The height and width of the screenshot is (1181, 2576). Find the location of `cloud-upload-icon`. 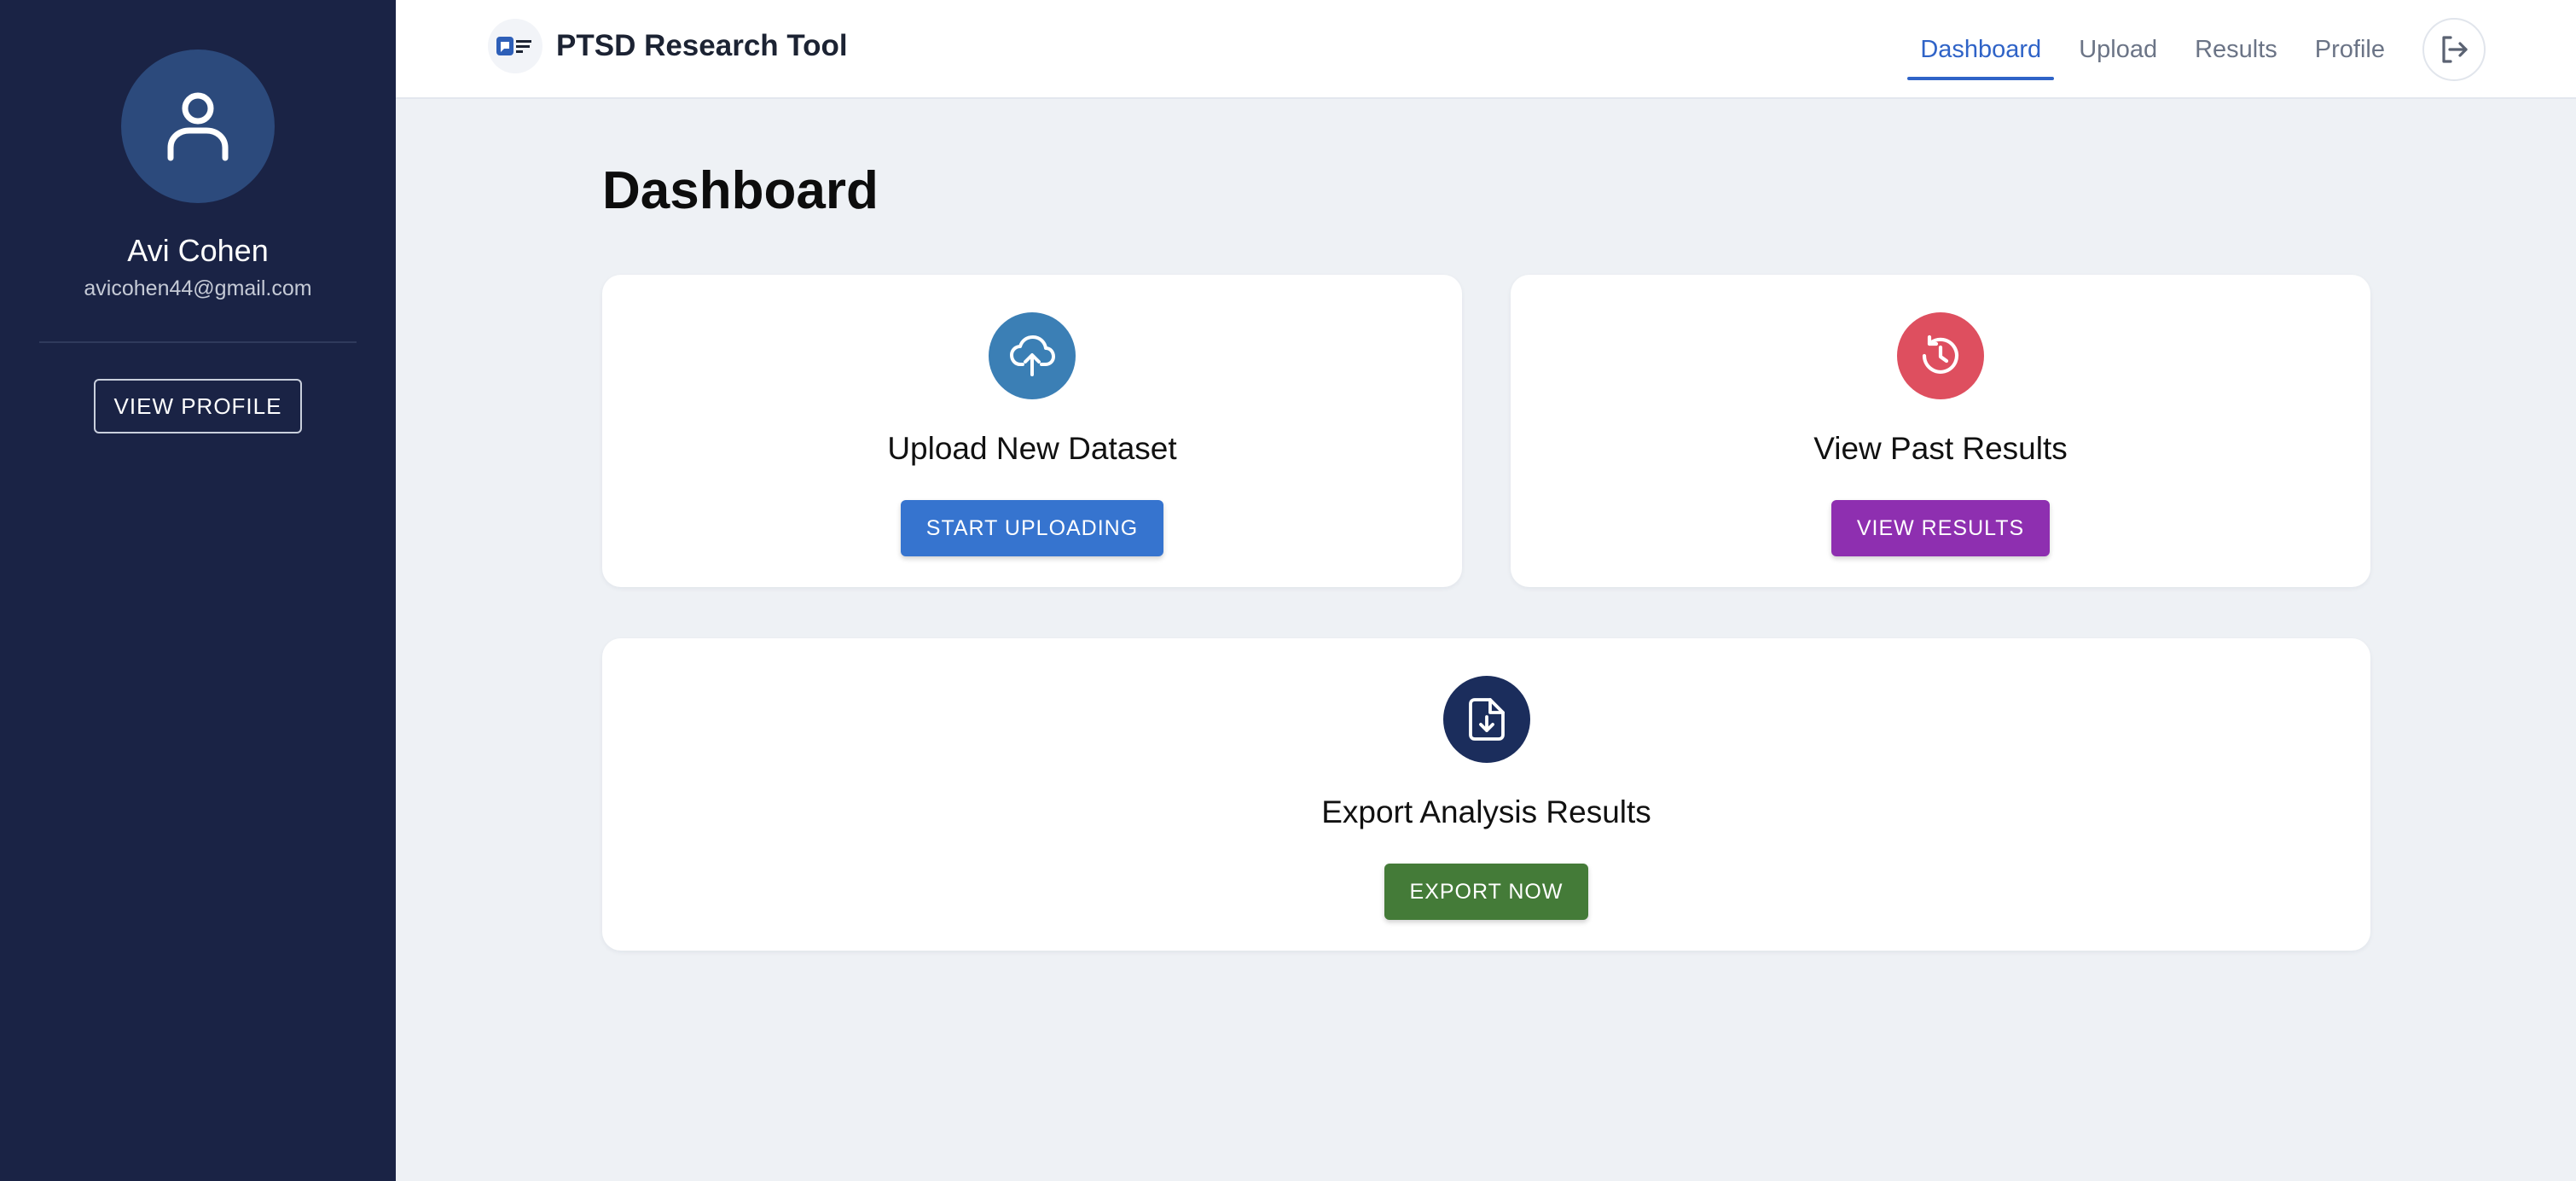

cloud-upload-icon is located at coordinates (1032, 355).